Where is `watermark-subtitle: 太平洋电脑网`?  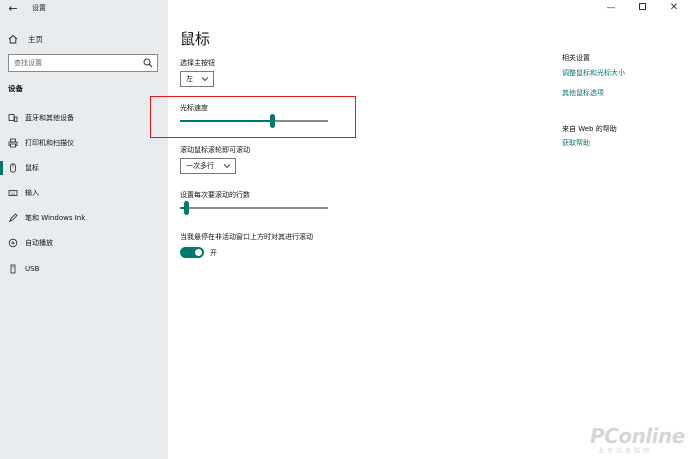 watermark-subtitle: 太平洋电脑网 is located at coordinates (625, 451).